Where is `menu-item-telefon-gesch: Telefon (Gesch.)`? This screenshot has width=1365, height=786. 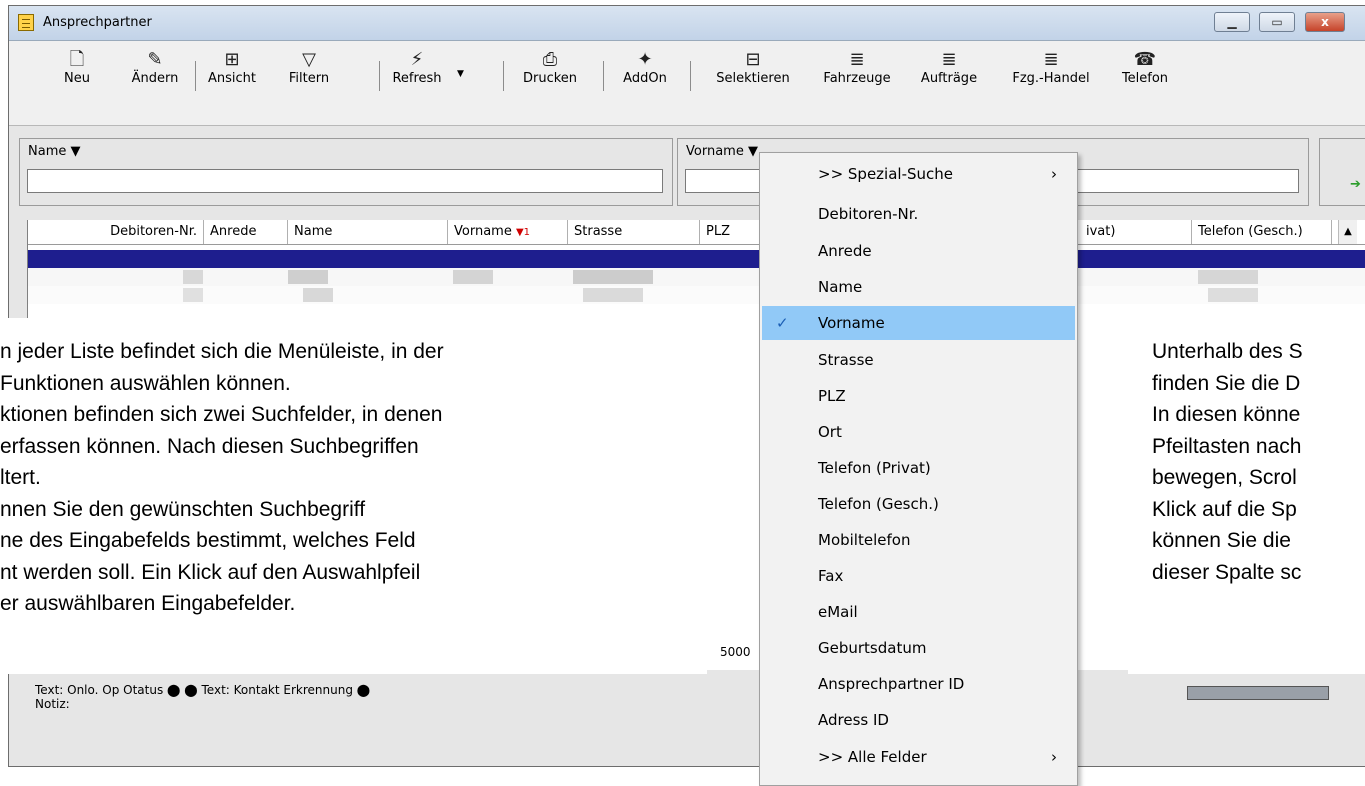
menu-item-telefon-gesch: Telefon (Gesch.) is located at coordinates (918, 504).